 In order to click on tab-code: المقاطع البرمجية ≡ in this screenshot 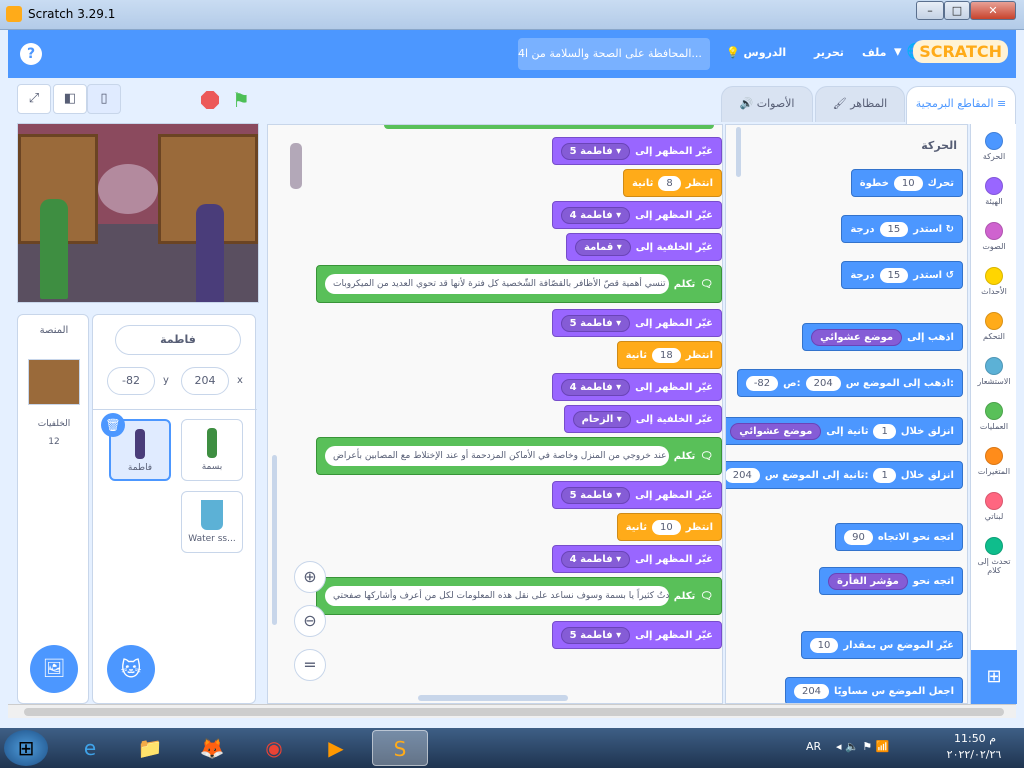, I will do `click(961, 105)`.